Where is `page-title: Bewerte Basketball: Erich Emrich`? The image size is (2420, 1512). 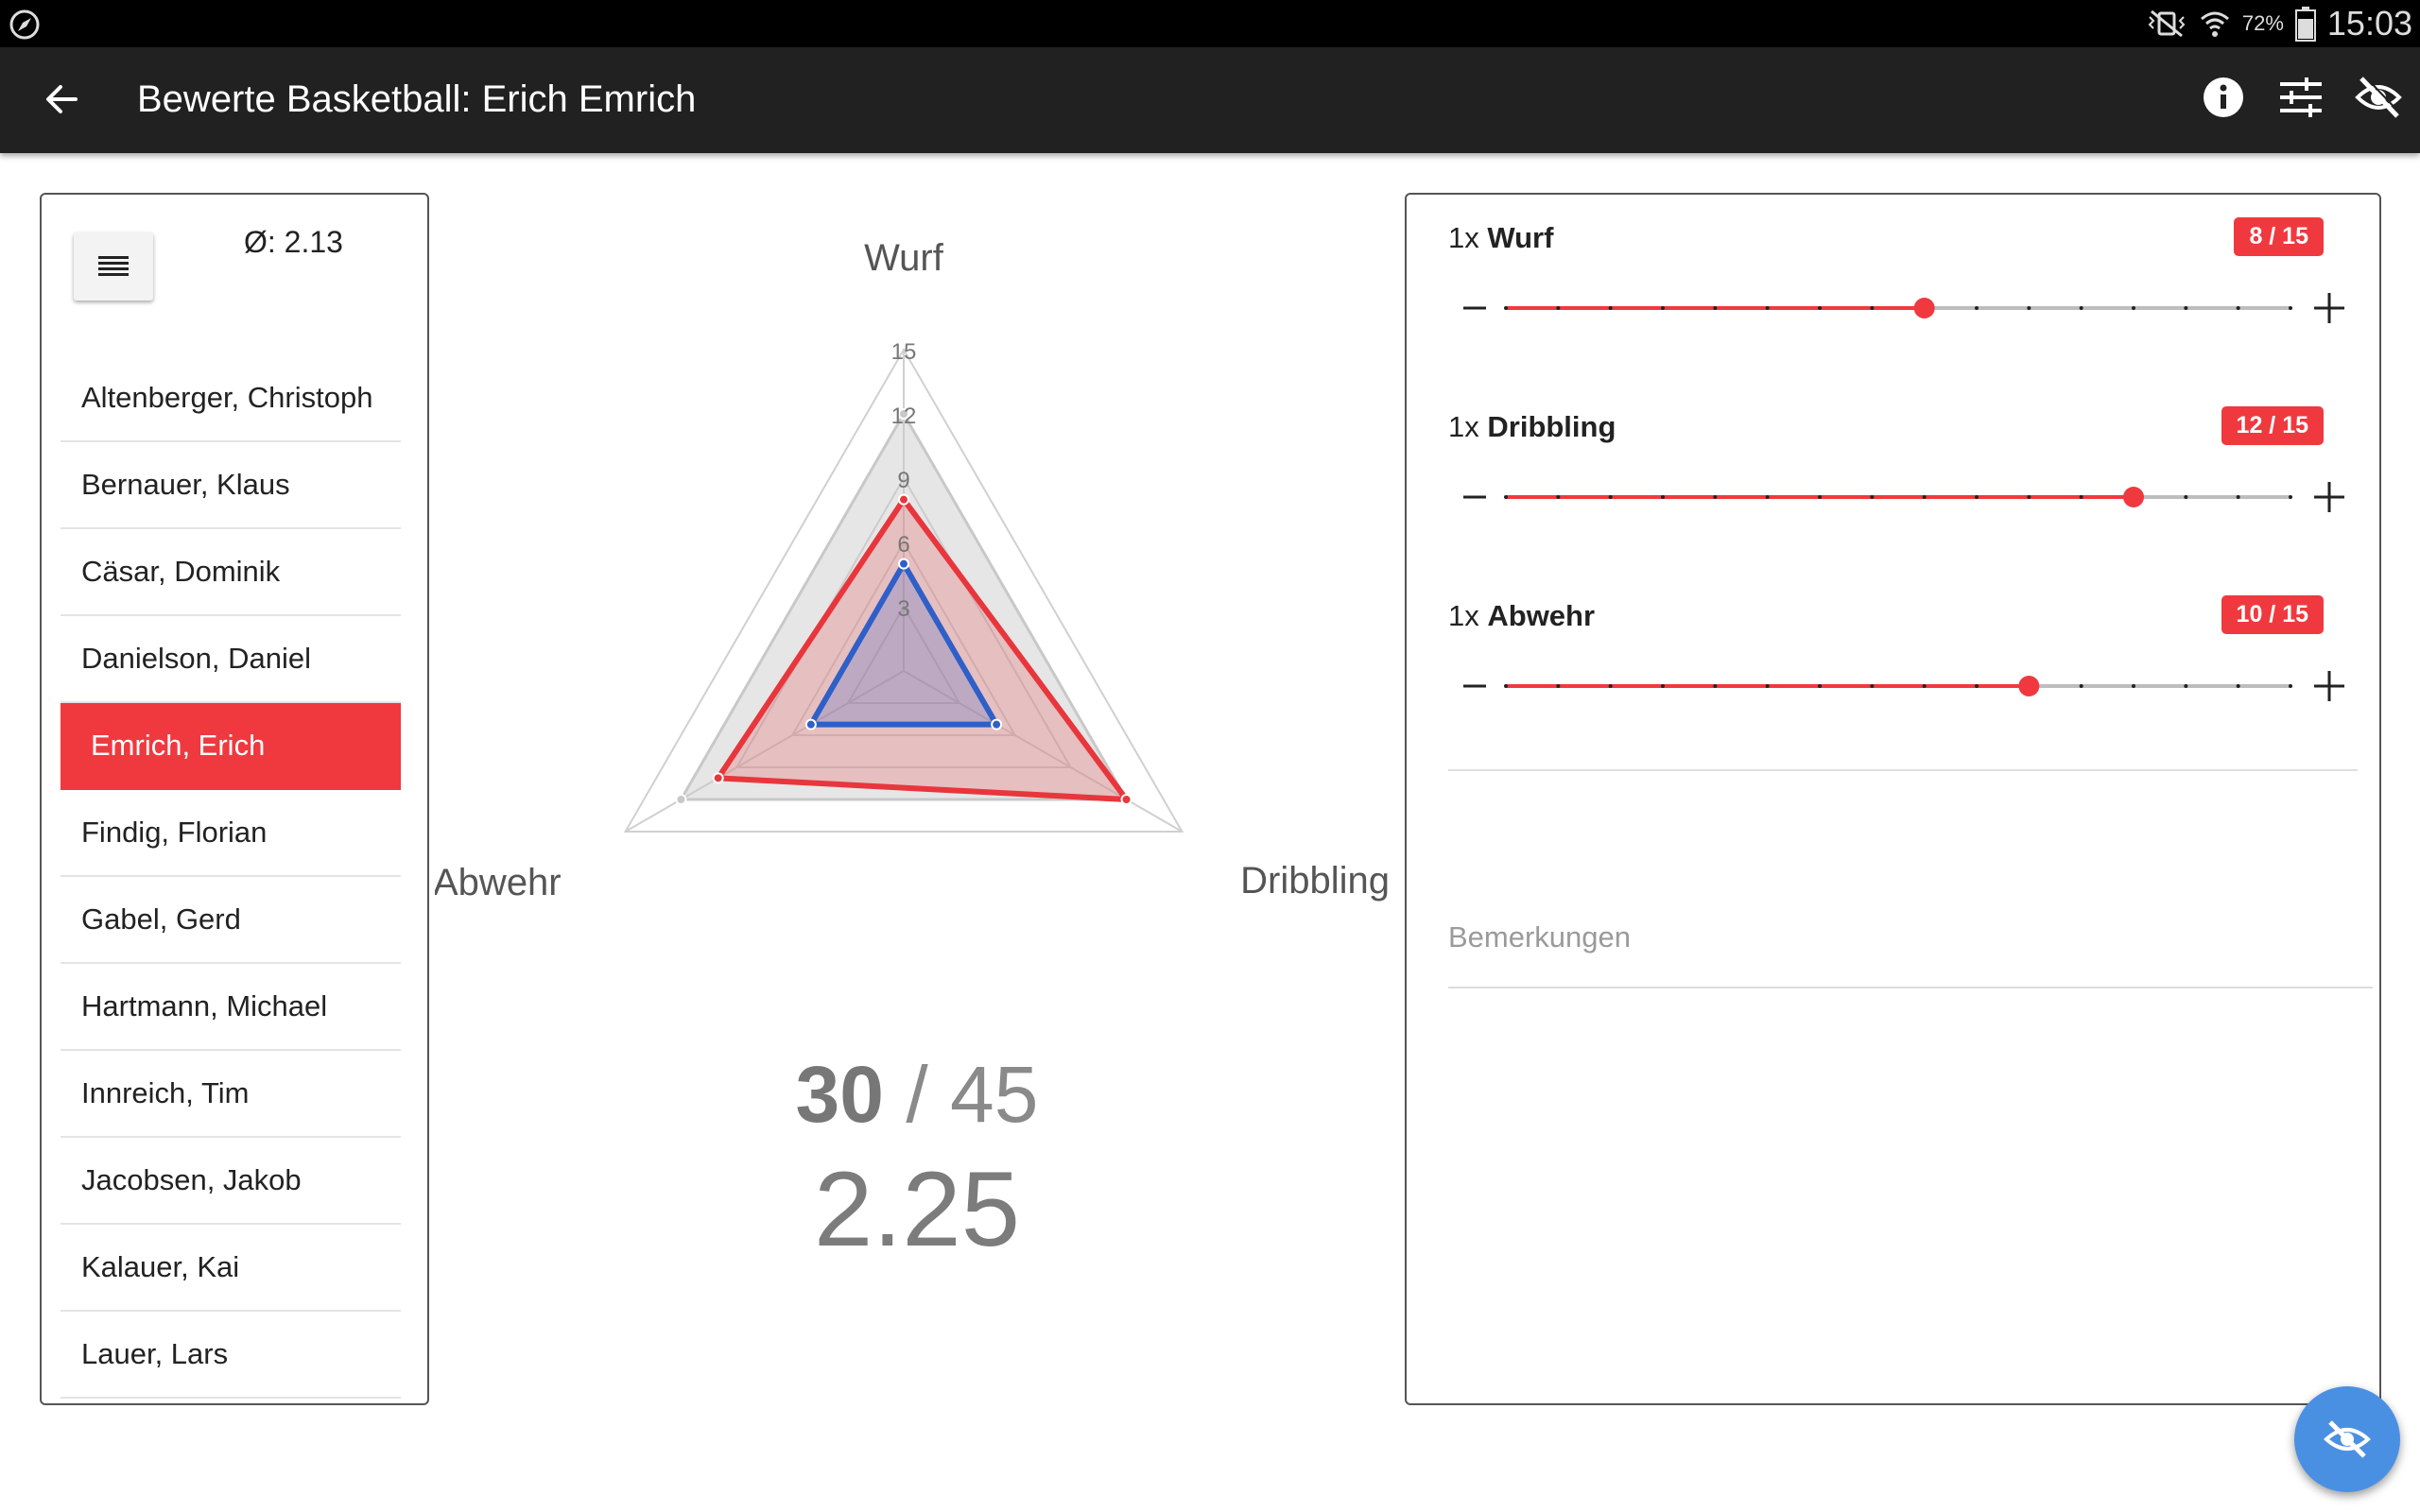
page-title: Bewerte Basketball: Erich Emrich is located at coordinates (417, 99).